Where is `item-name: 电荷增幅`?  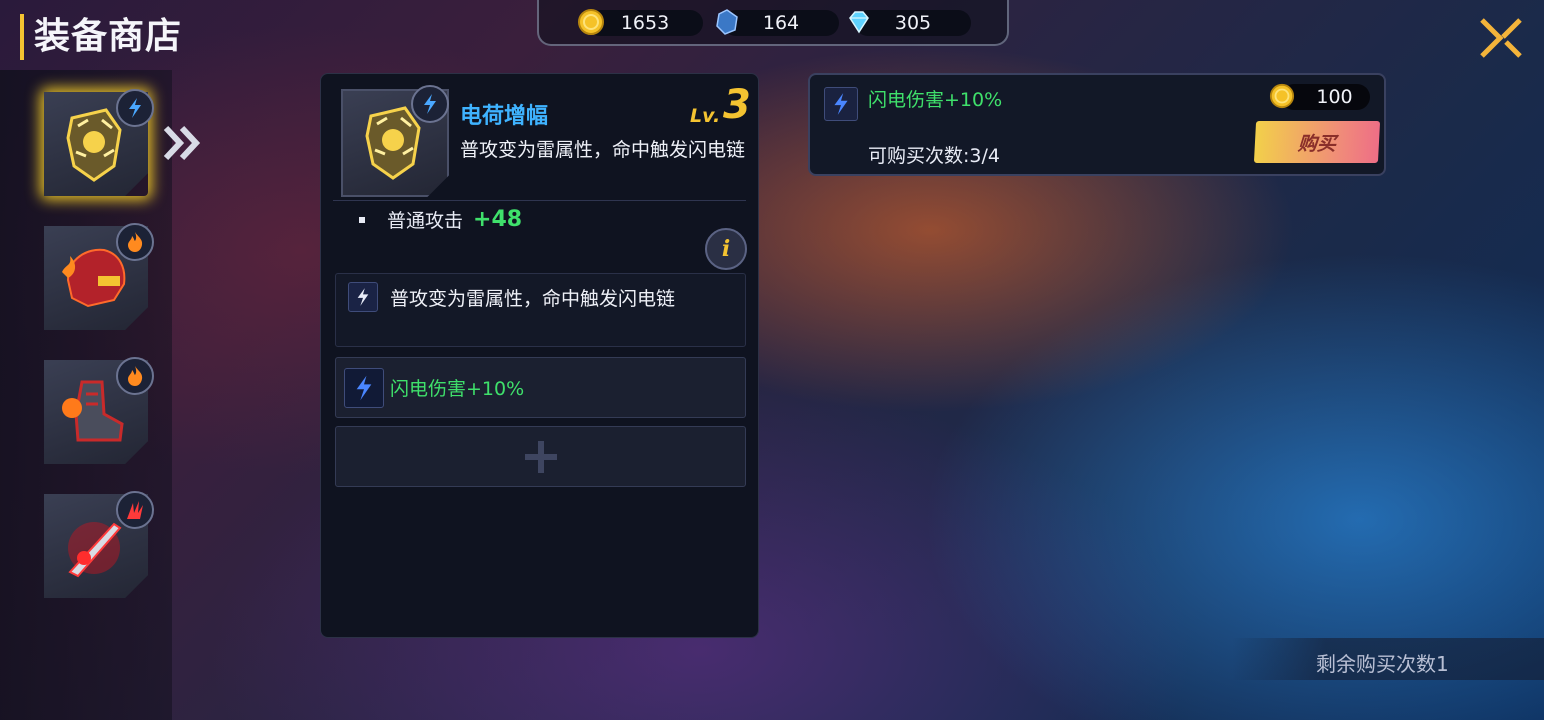 item-name: 电荷增幅 is located at coordinates (504, 116).